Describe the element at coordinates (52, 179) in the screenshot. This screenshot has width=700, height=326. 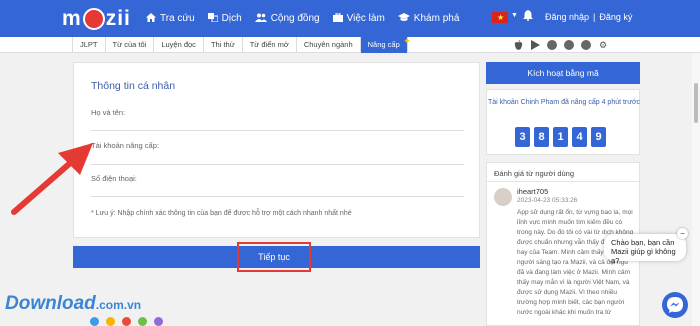
I see `red-arrow-annotation` at that location.